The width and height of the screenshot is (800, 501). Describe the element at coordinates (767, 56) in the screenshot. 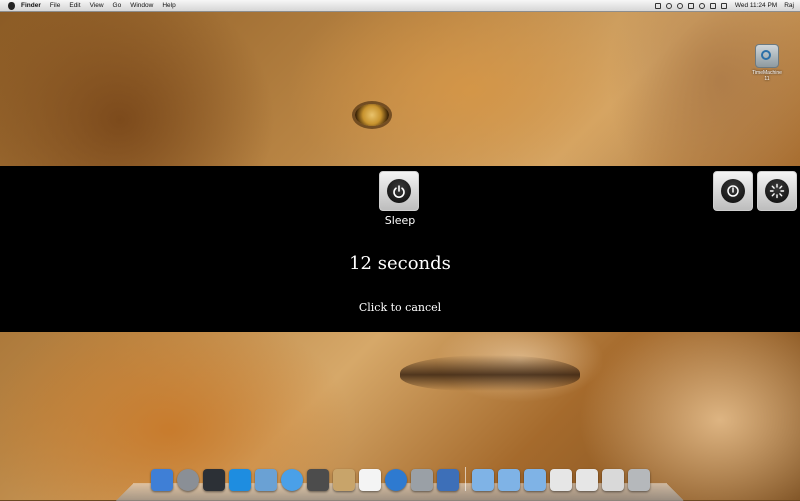

I see `time-machine-drive-icon` at that location.